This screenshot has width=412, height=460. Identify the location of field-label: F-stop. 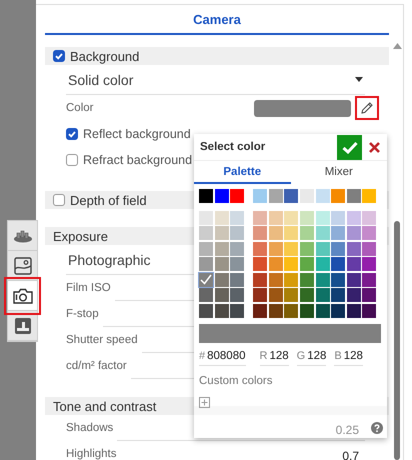
(82, 314).